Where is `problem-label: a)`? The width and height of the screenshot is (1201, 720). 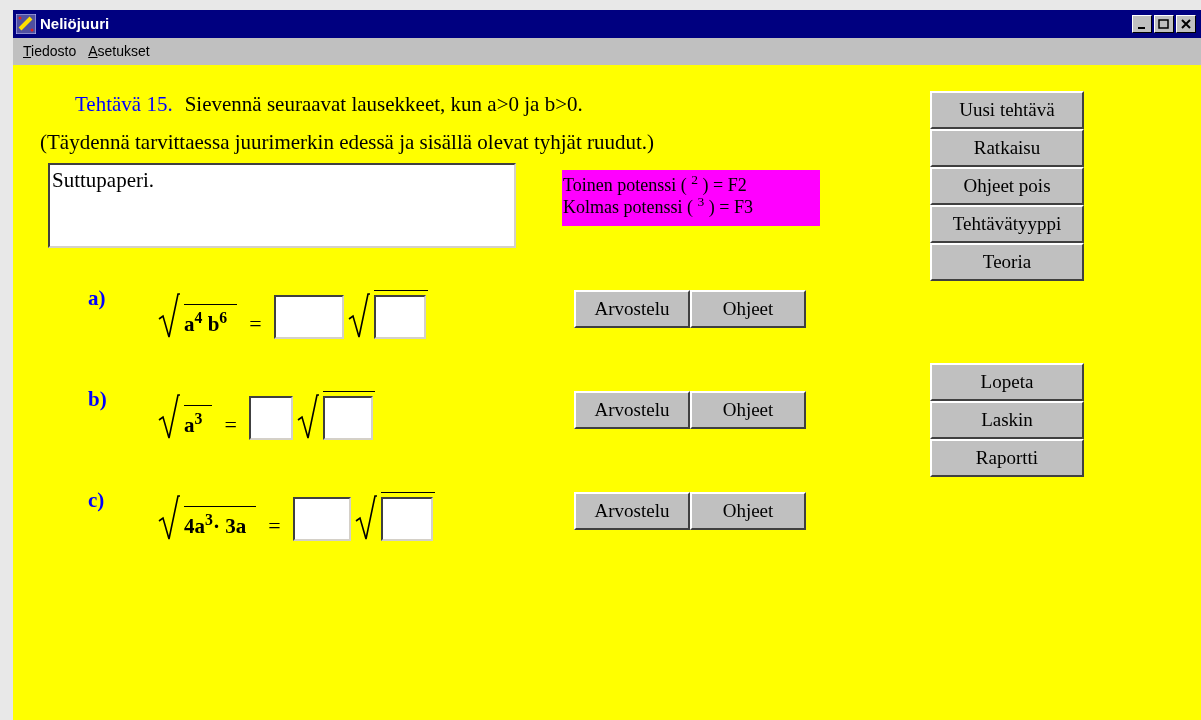
problem-label: a) is located at coordinates (97, 298).